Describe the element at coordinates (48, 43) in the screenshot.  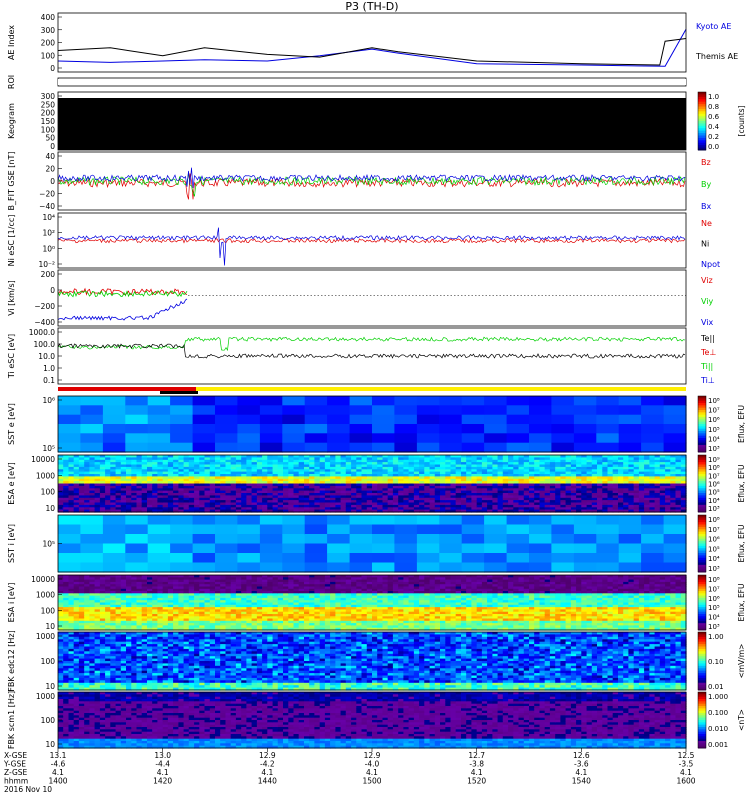
I see `ae-ytick: 200` at that location.